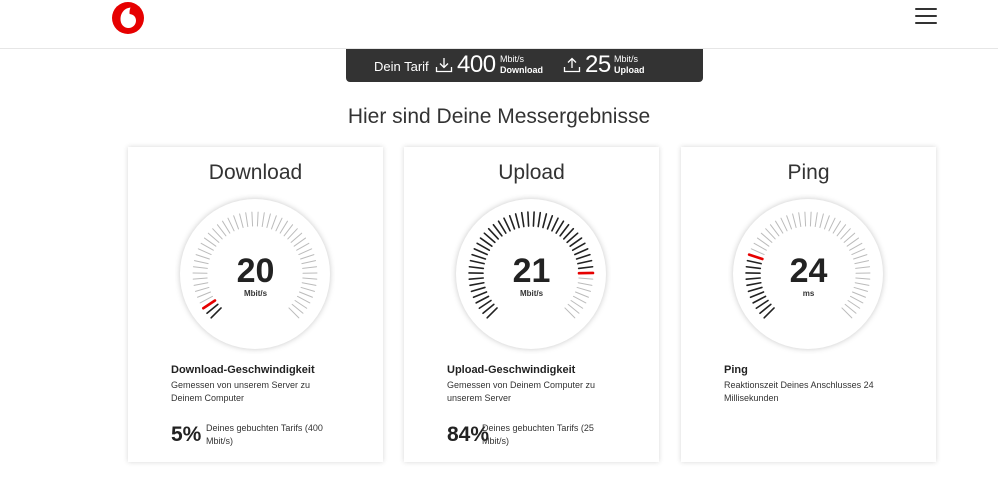  What do you see at coordinates (572, 65) in the screenshot?
I see `upload-icon` at bounding box center [572, 65].